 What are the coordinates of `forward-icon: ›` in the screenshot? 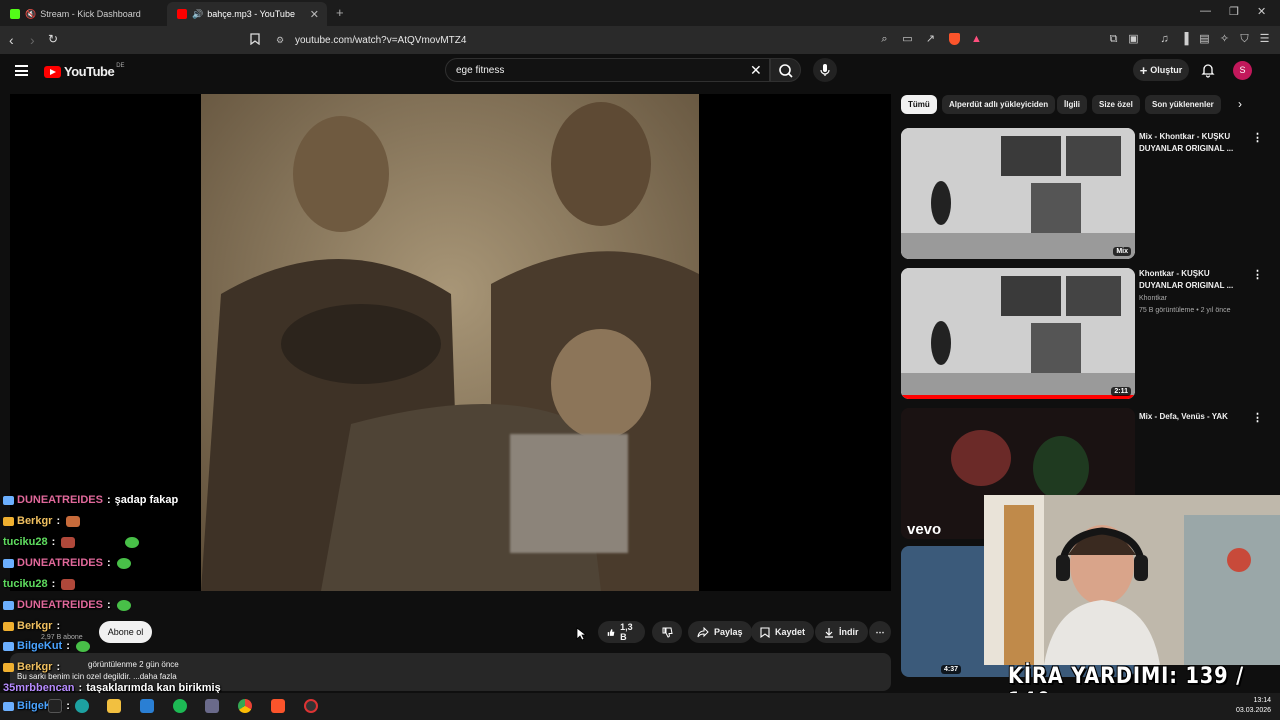 It's located at (32, 40).